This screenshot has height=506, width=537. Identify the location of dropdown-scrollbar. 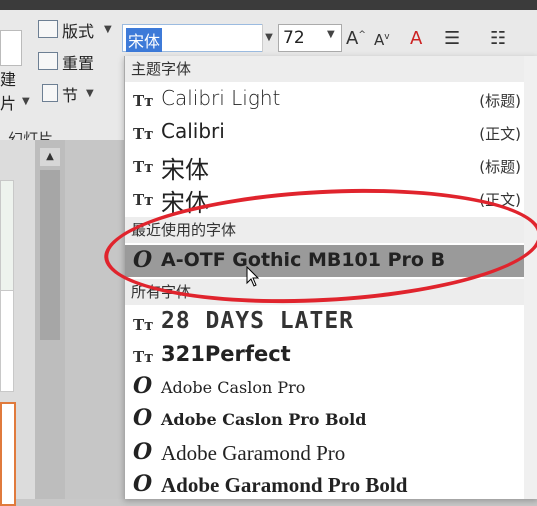
(530, 277).